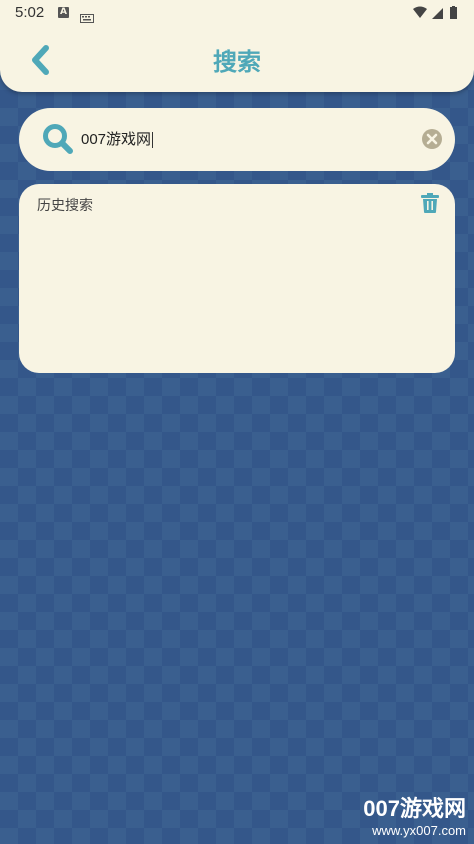 The height and width of the screenshot is (844, 474). Describe the element at coordinates (30, 12) in the screenshot. I see `status-time: 5:02` at that location.